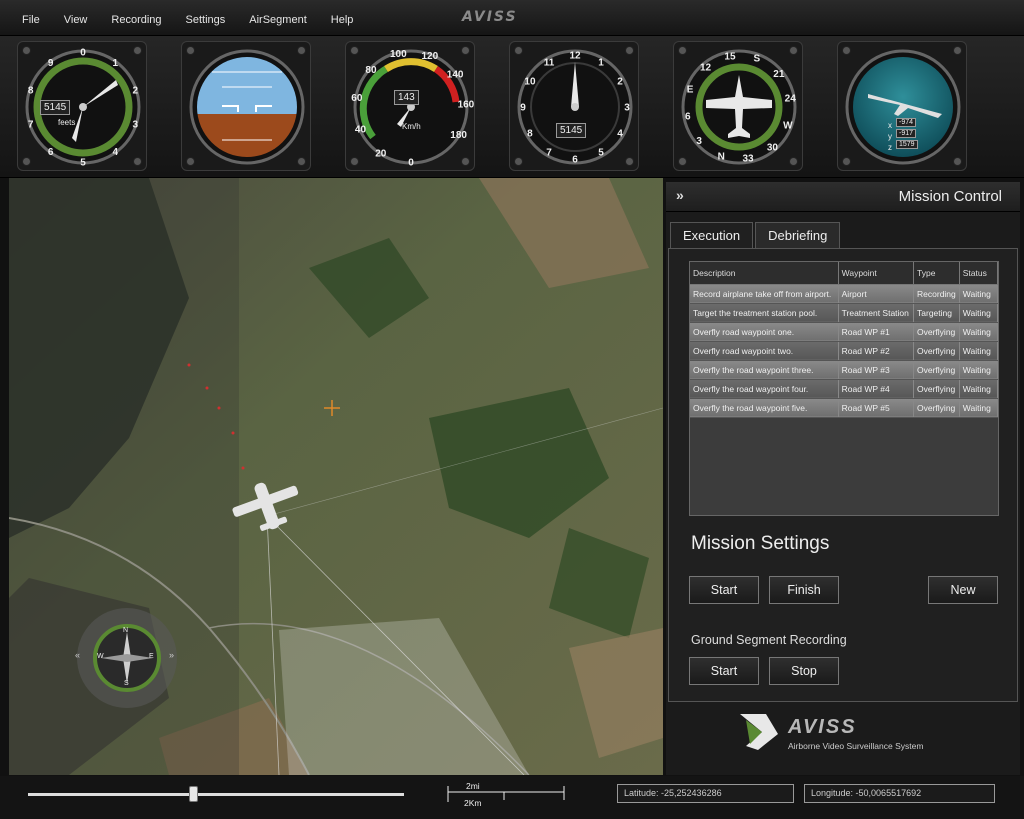  I want to click on compass-s: S, so click(126, 683).